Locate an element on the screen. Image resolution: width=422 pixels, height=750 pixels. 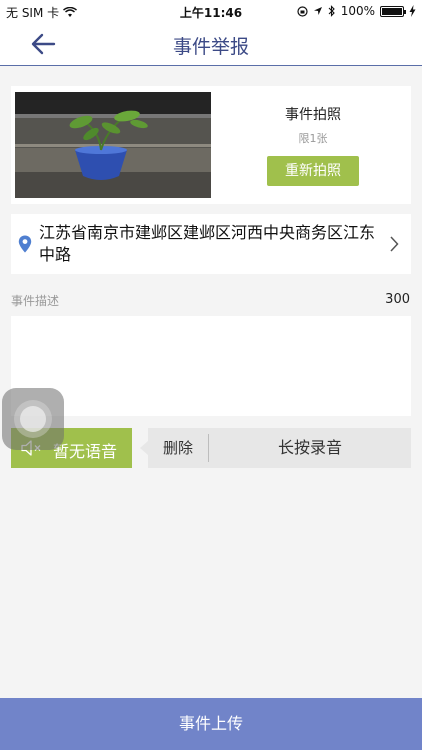
page-title: 事件举报 is located at coordinates (210, 47).